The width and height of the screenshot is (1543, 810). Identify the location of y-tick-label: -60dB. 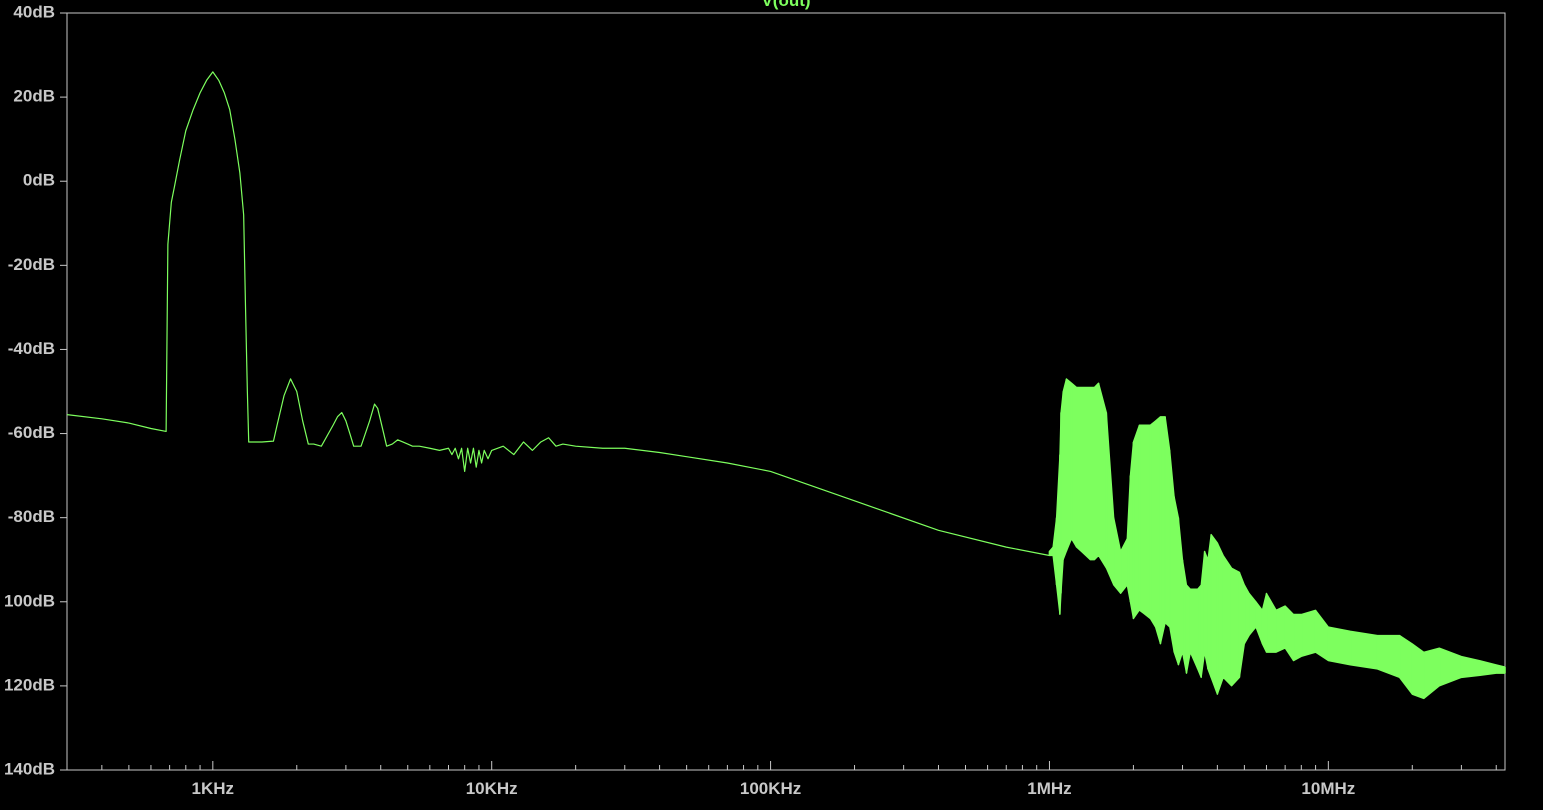
(31, 432).